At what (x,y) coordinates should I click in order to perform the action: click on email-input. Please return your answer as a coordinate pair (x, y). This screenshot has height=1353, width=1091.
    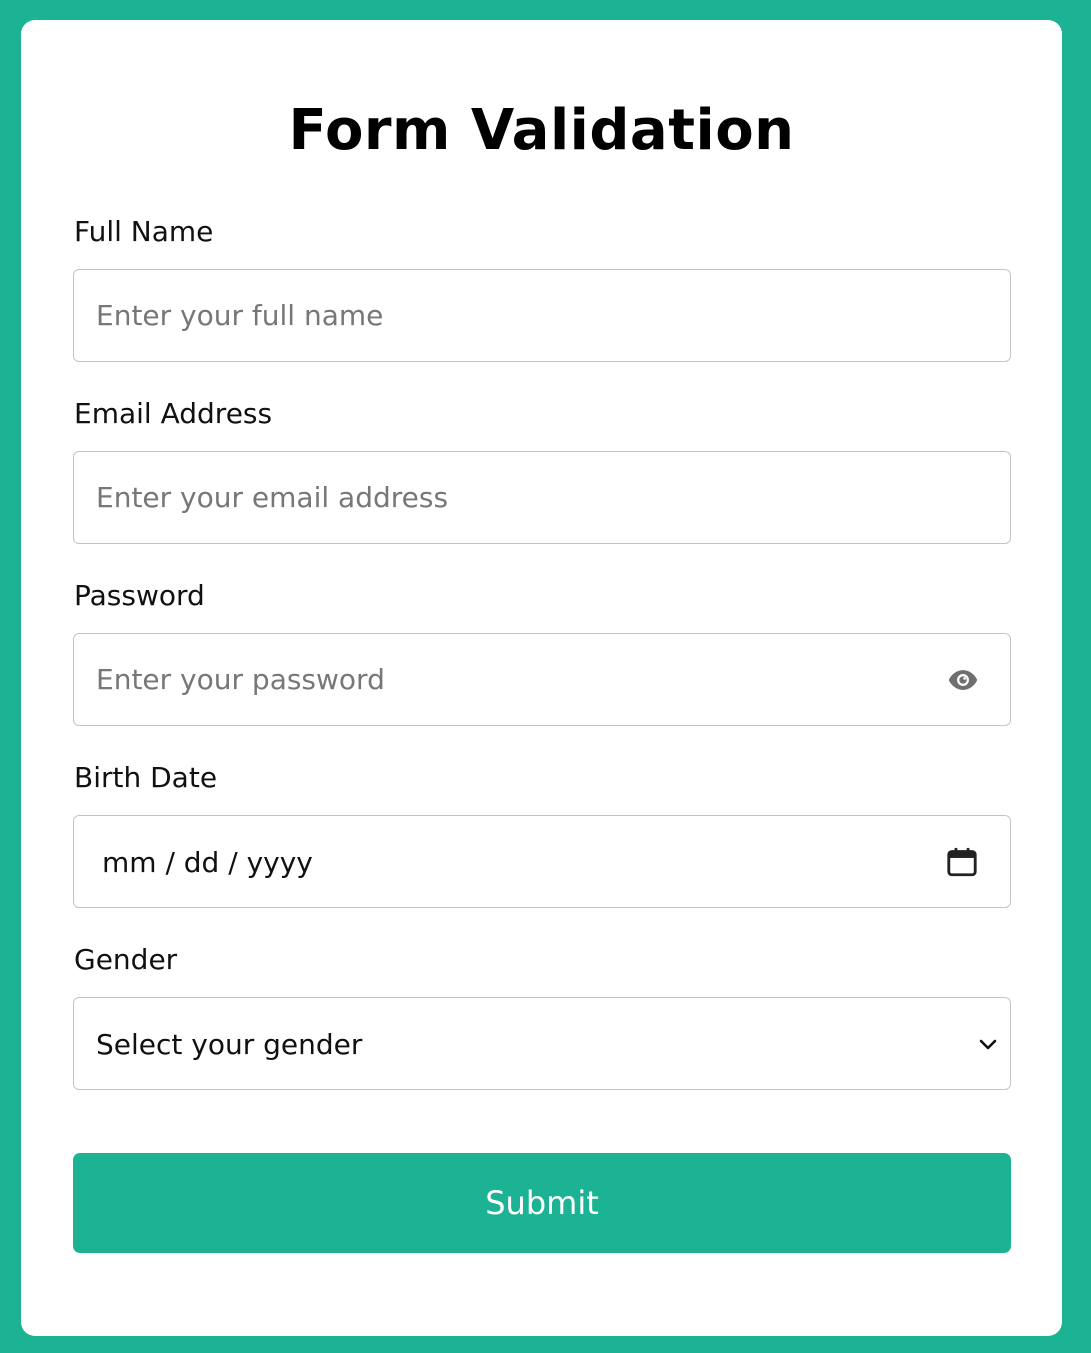
    Looking at the image, I should click on (542, 497).